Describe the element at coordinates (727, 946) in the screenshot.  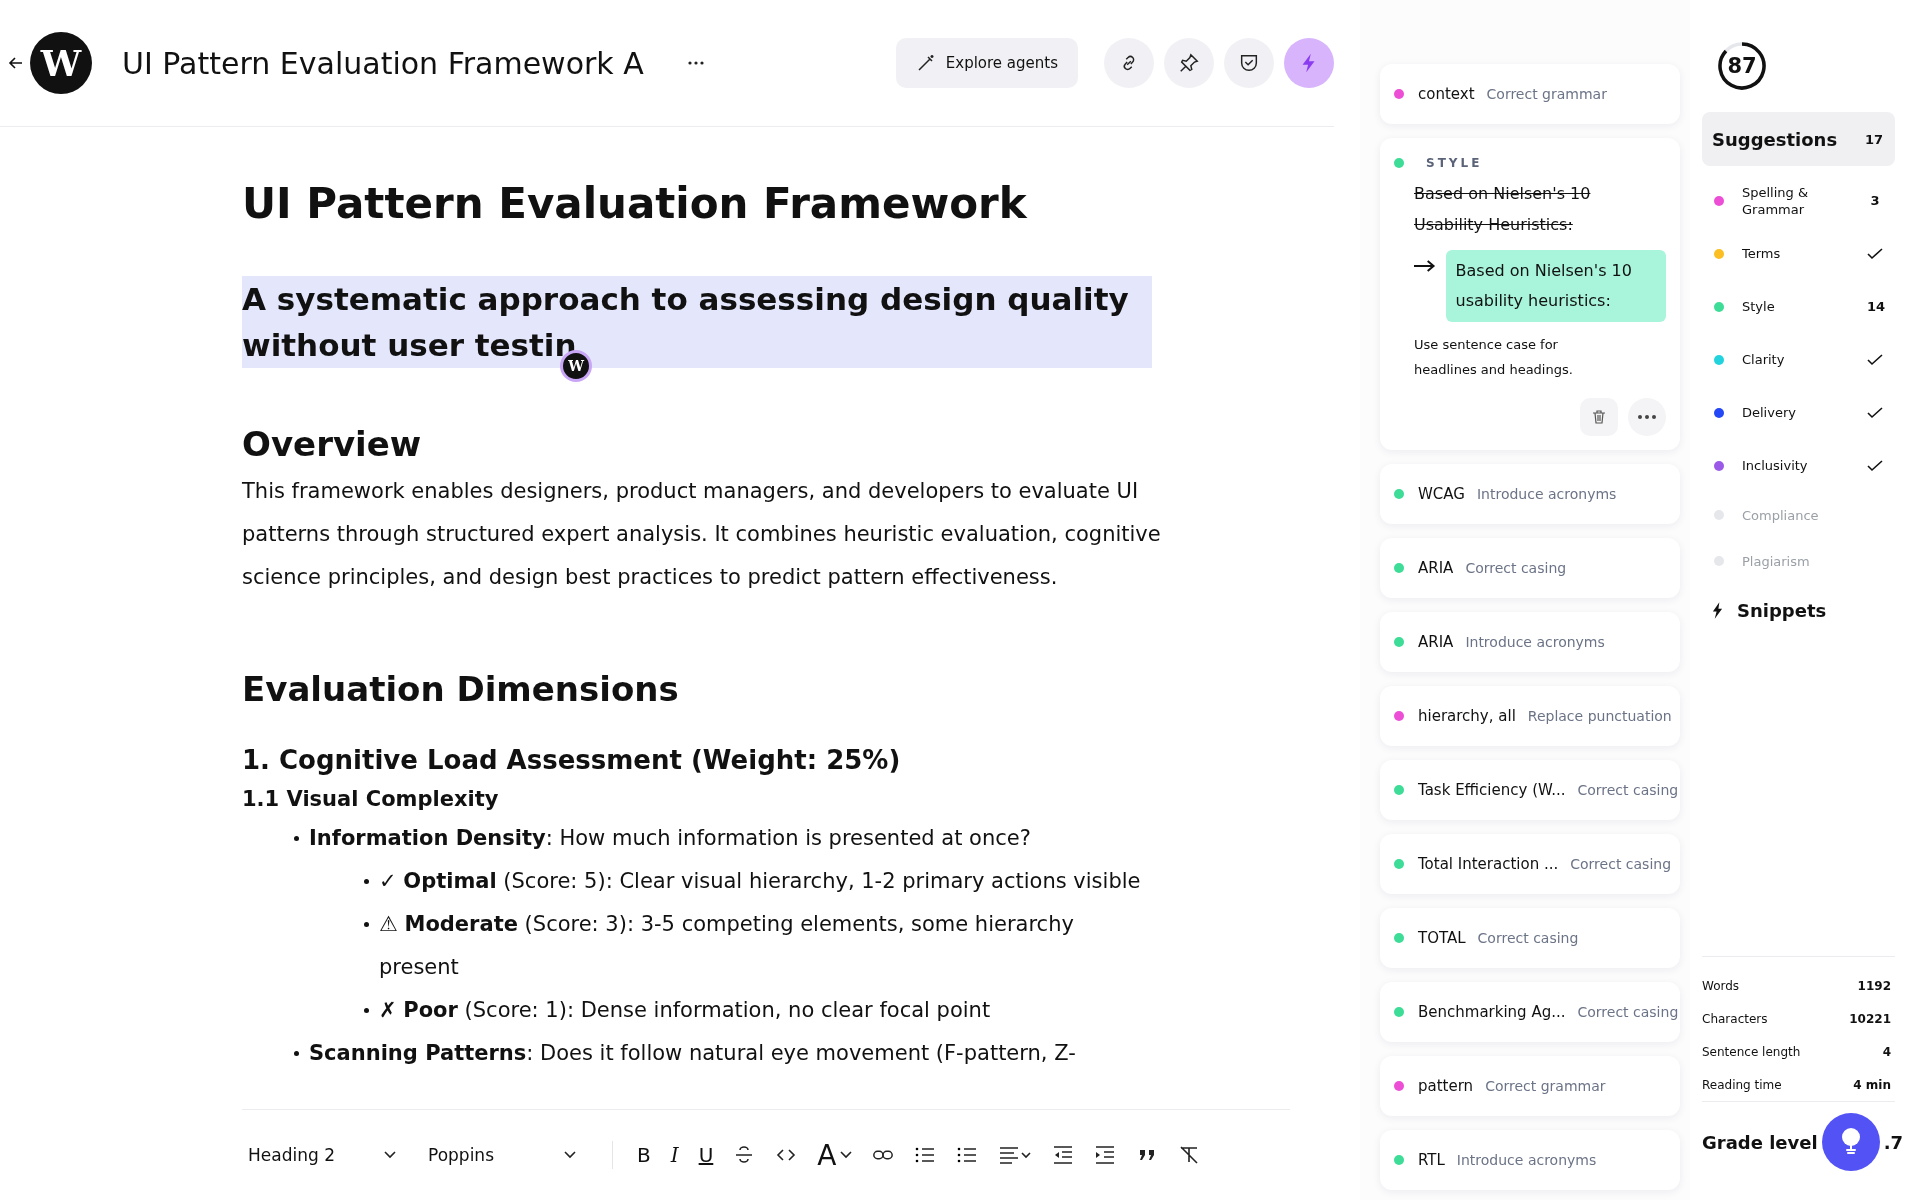
I see `list-item: ⚠ Moderate (Score: 3): 3-5 competing elements, some hierarchy present` at that location.